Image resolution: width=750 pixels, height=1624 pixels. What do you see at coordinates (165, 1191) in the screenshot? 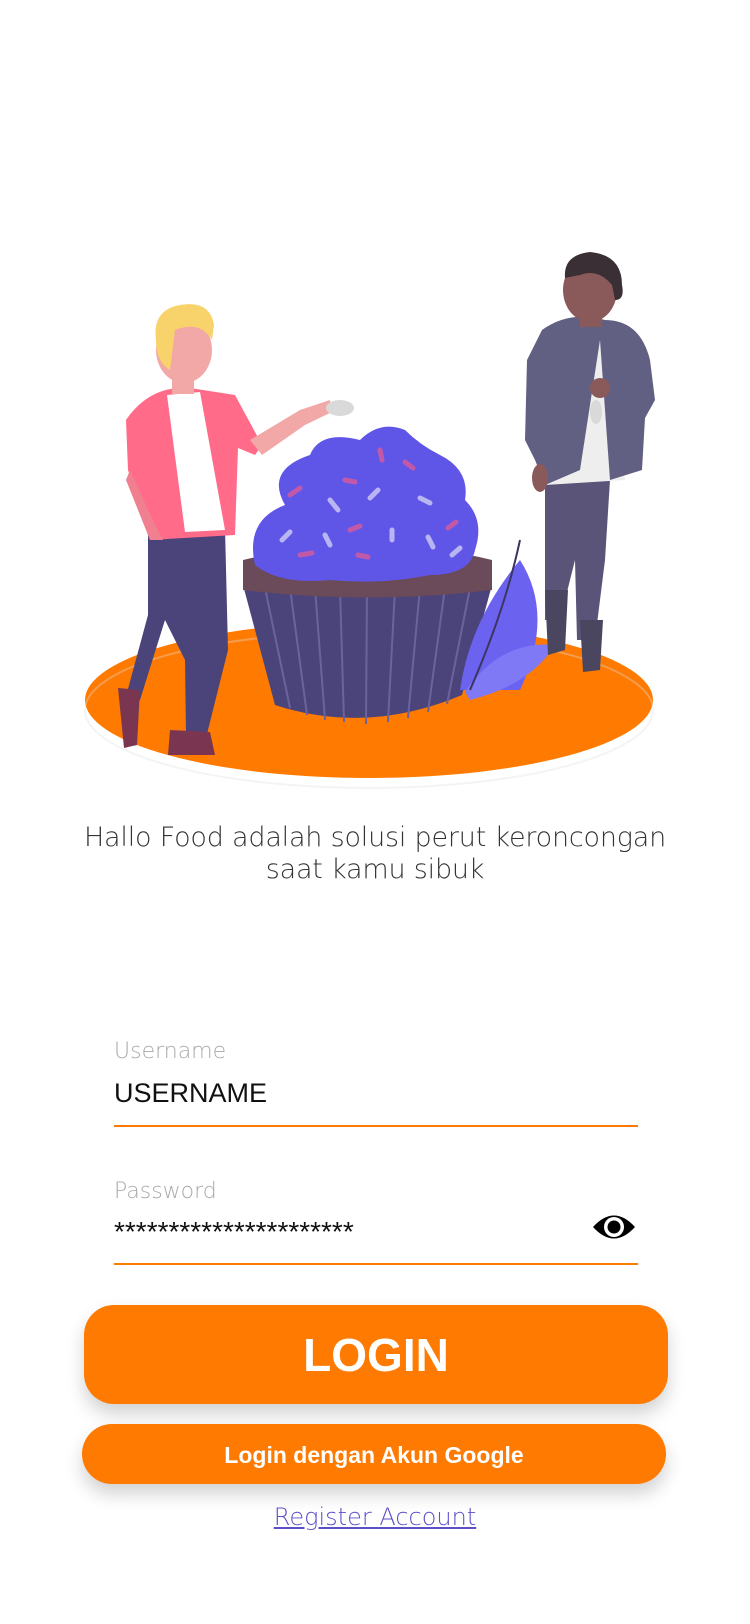
I see `password-label: Password` at bounding box center [165, 1191].